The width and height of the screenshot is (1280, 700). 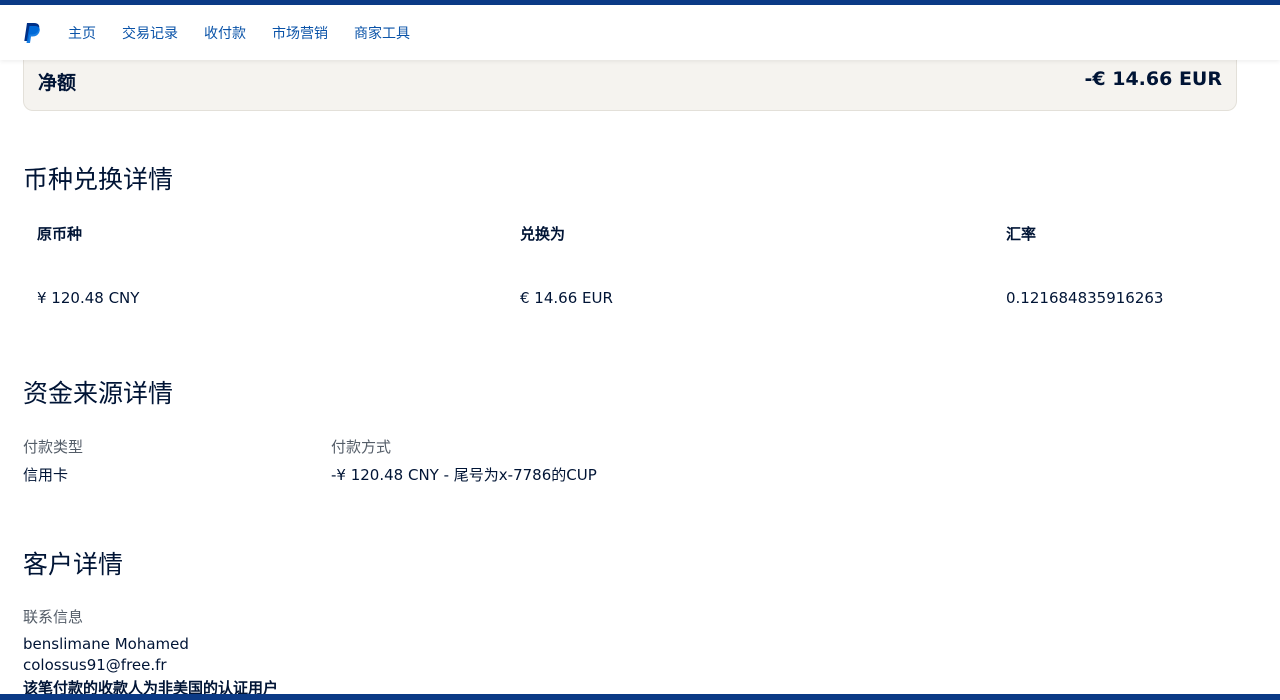 What do you see at coordinates (1085, 298) in the screenshot?
I see `value-exchange-rate: 0.121684835916263` at bounding box center [1085, 298].